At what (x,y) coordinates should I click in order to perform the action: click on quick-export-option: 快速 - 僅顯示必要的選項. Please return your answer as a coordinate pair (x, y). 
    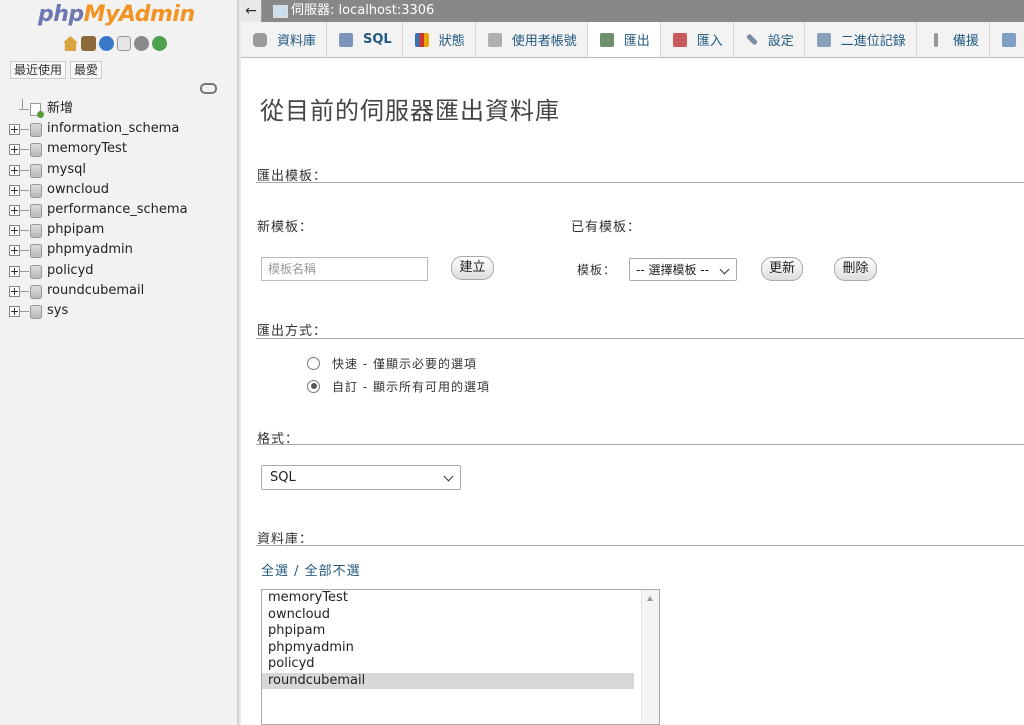
    Looking at the image, I should click on (392, 363).